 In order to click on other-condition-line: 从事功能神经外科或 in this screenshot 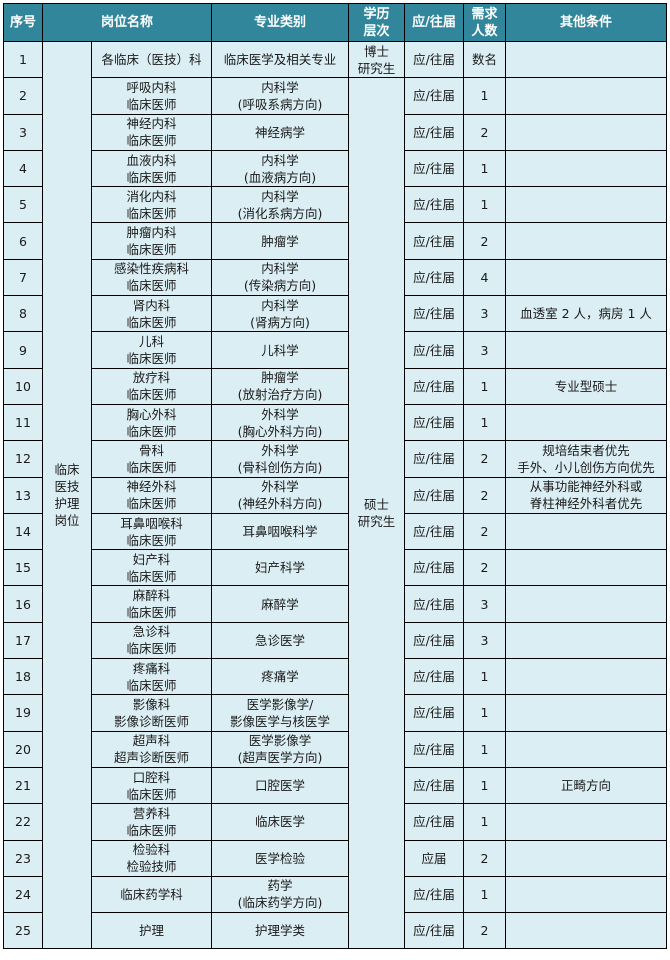, I will do `click(586, 487)`.